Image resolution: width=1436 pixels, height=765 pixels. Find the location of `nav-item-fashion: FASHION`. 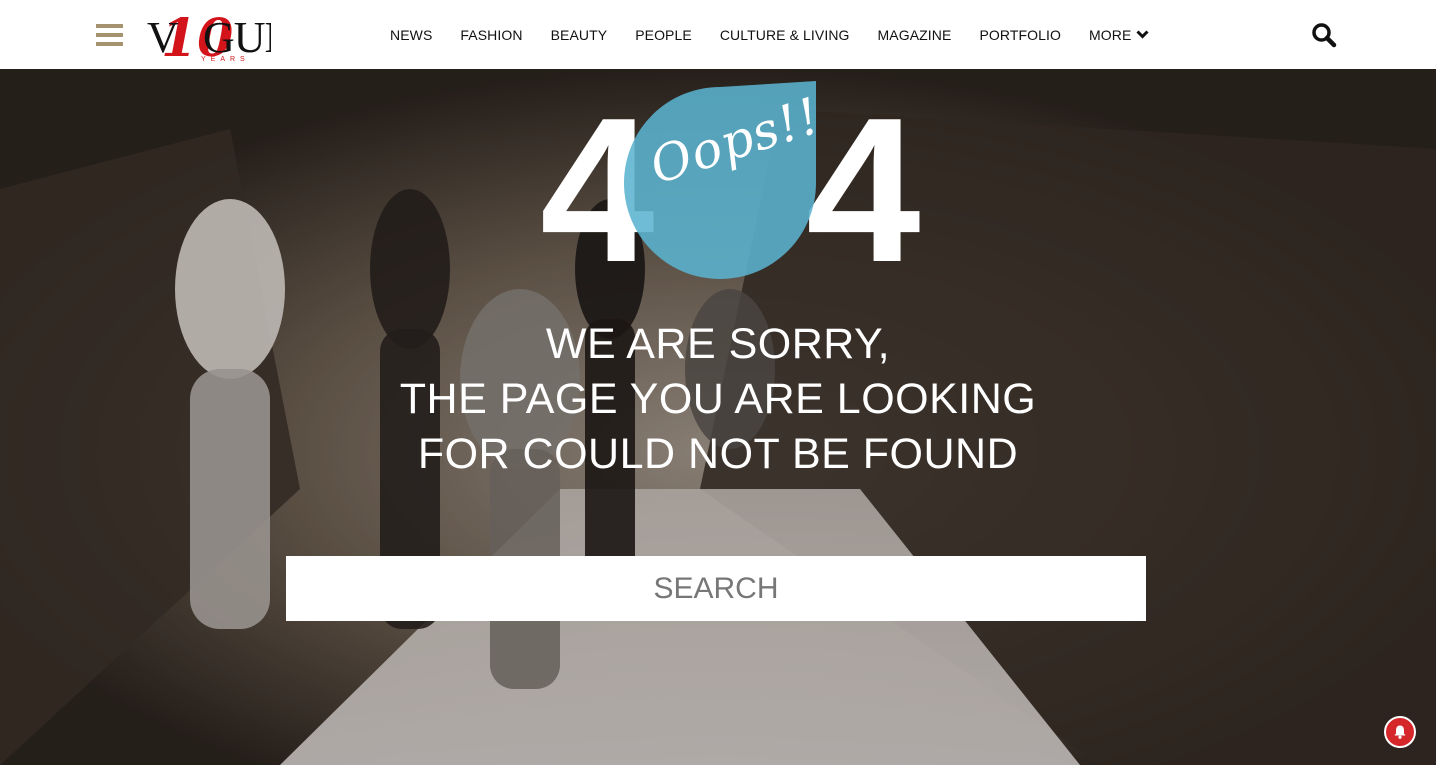

nav-item-fashion: FASHION is located at coordinates (491, 35).